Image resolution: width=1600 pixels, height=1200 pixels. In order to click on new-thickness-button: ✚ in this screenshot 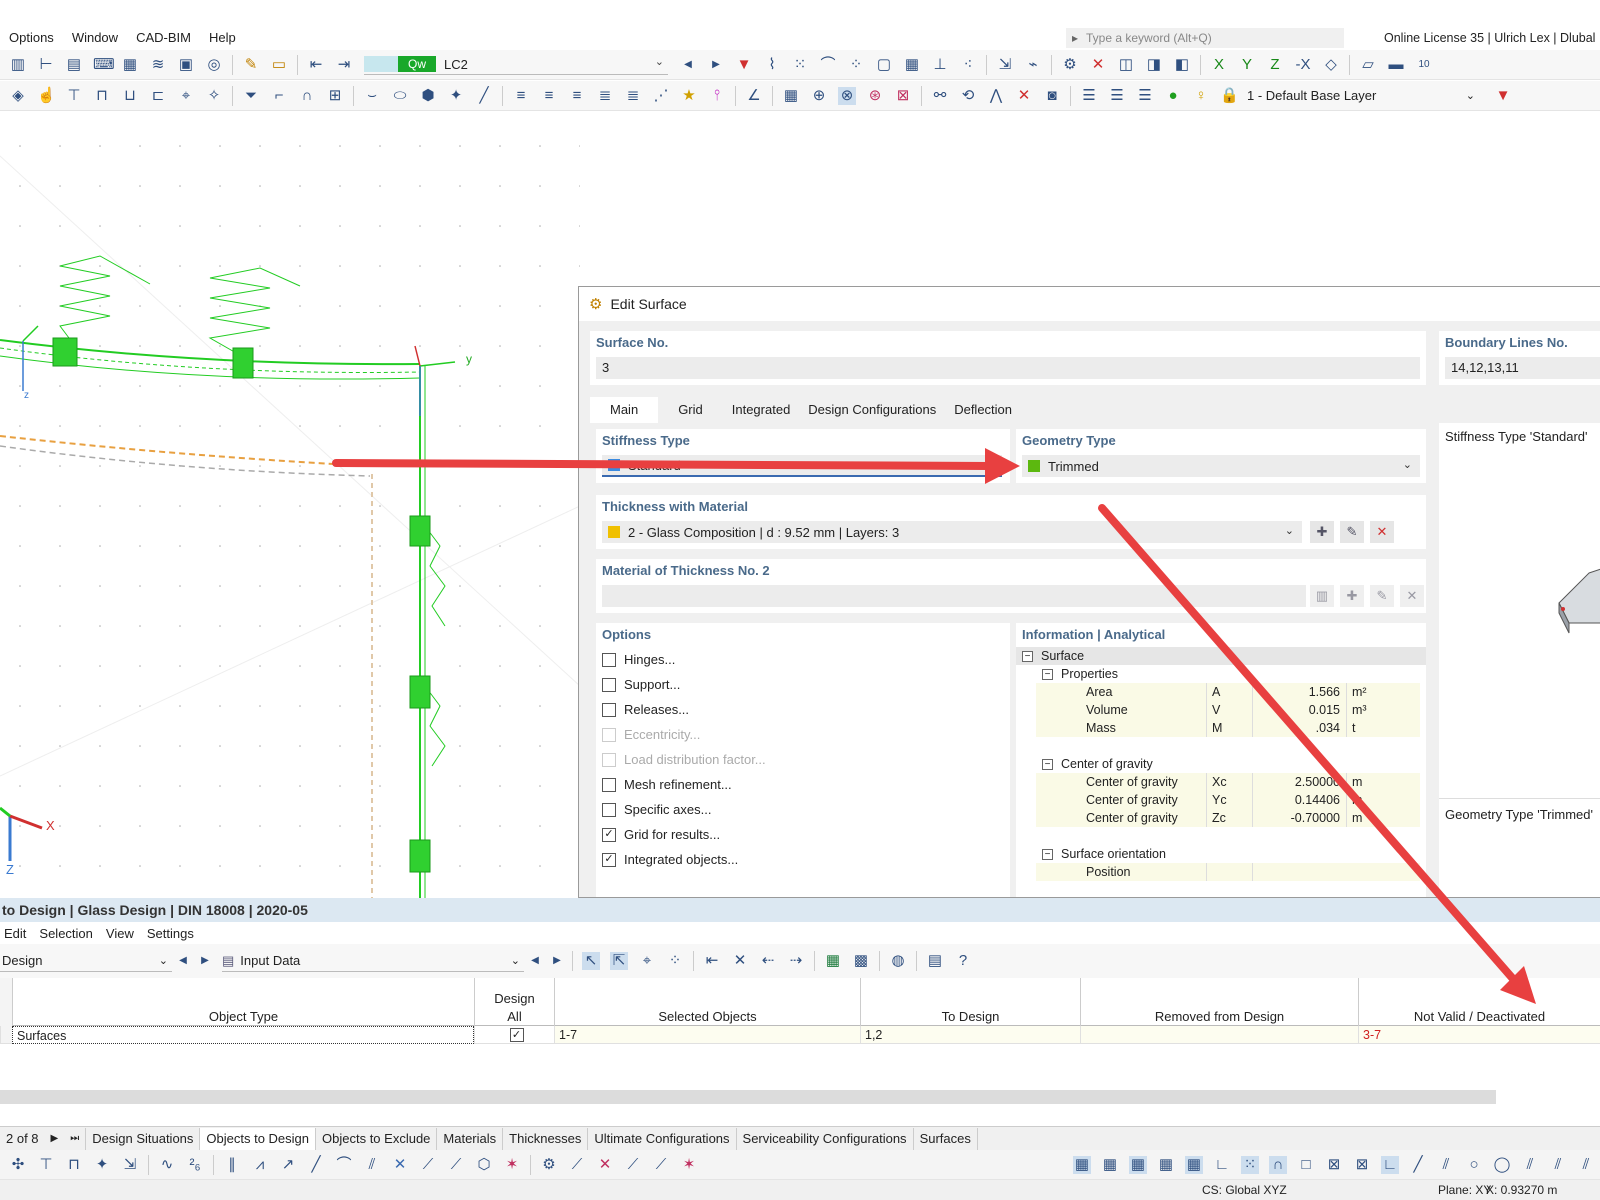, I will do `click(1322, 532)`.